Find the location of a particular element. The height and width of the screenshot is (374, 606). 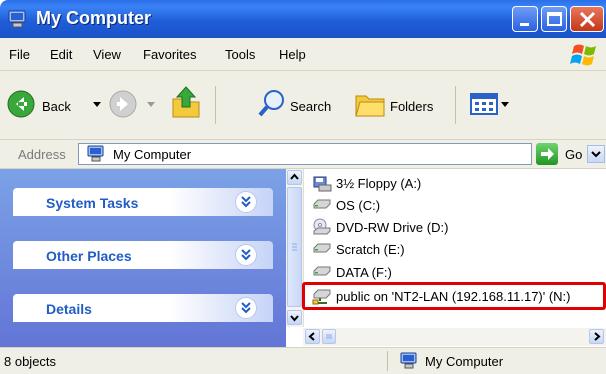

close-icon is located at coordinates (587, 19).